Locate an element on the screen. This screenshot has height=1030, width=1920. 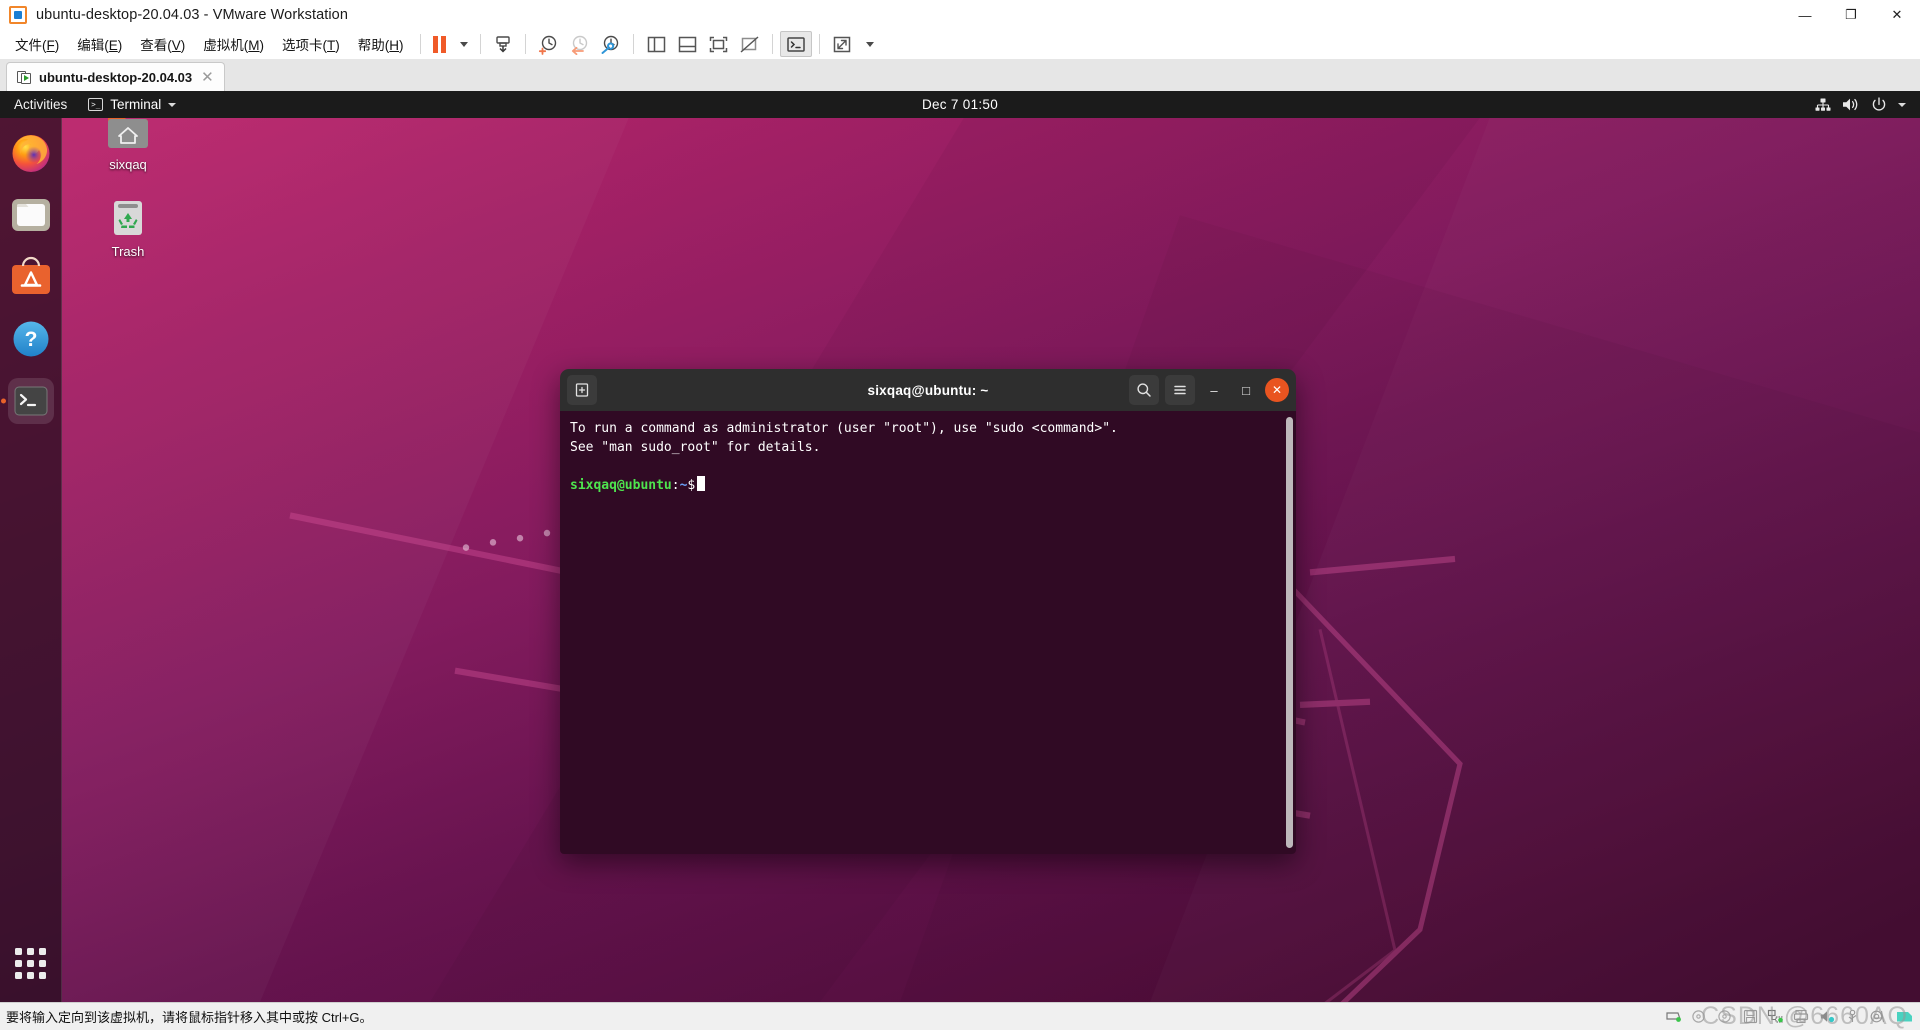
maximize-icon: □ is located at coordinates (1246, 390).